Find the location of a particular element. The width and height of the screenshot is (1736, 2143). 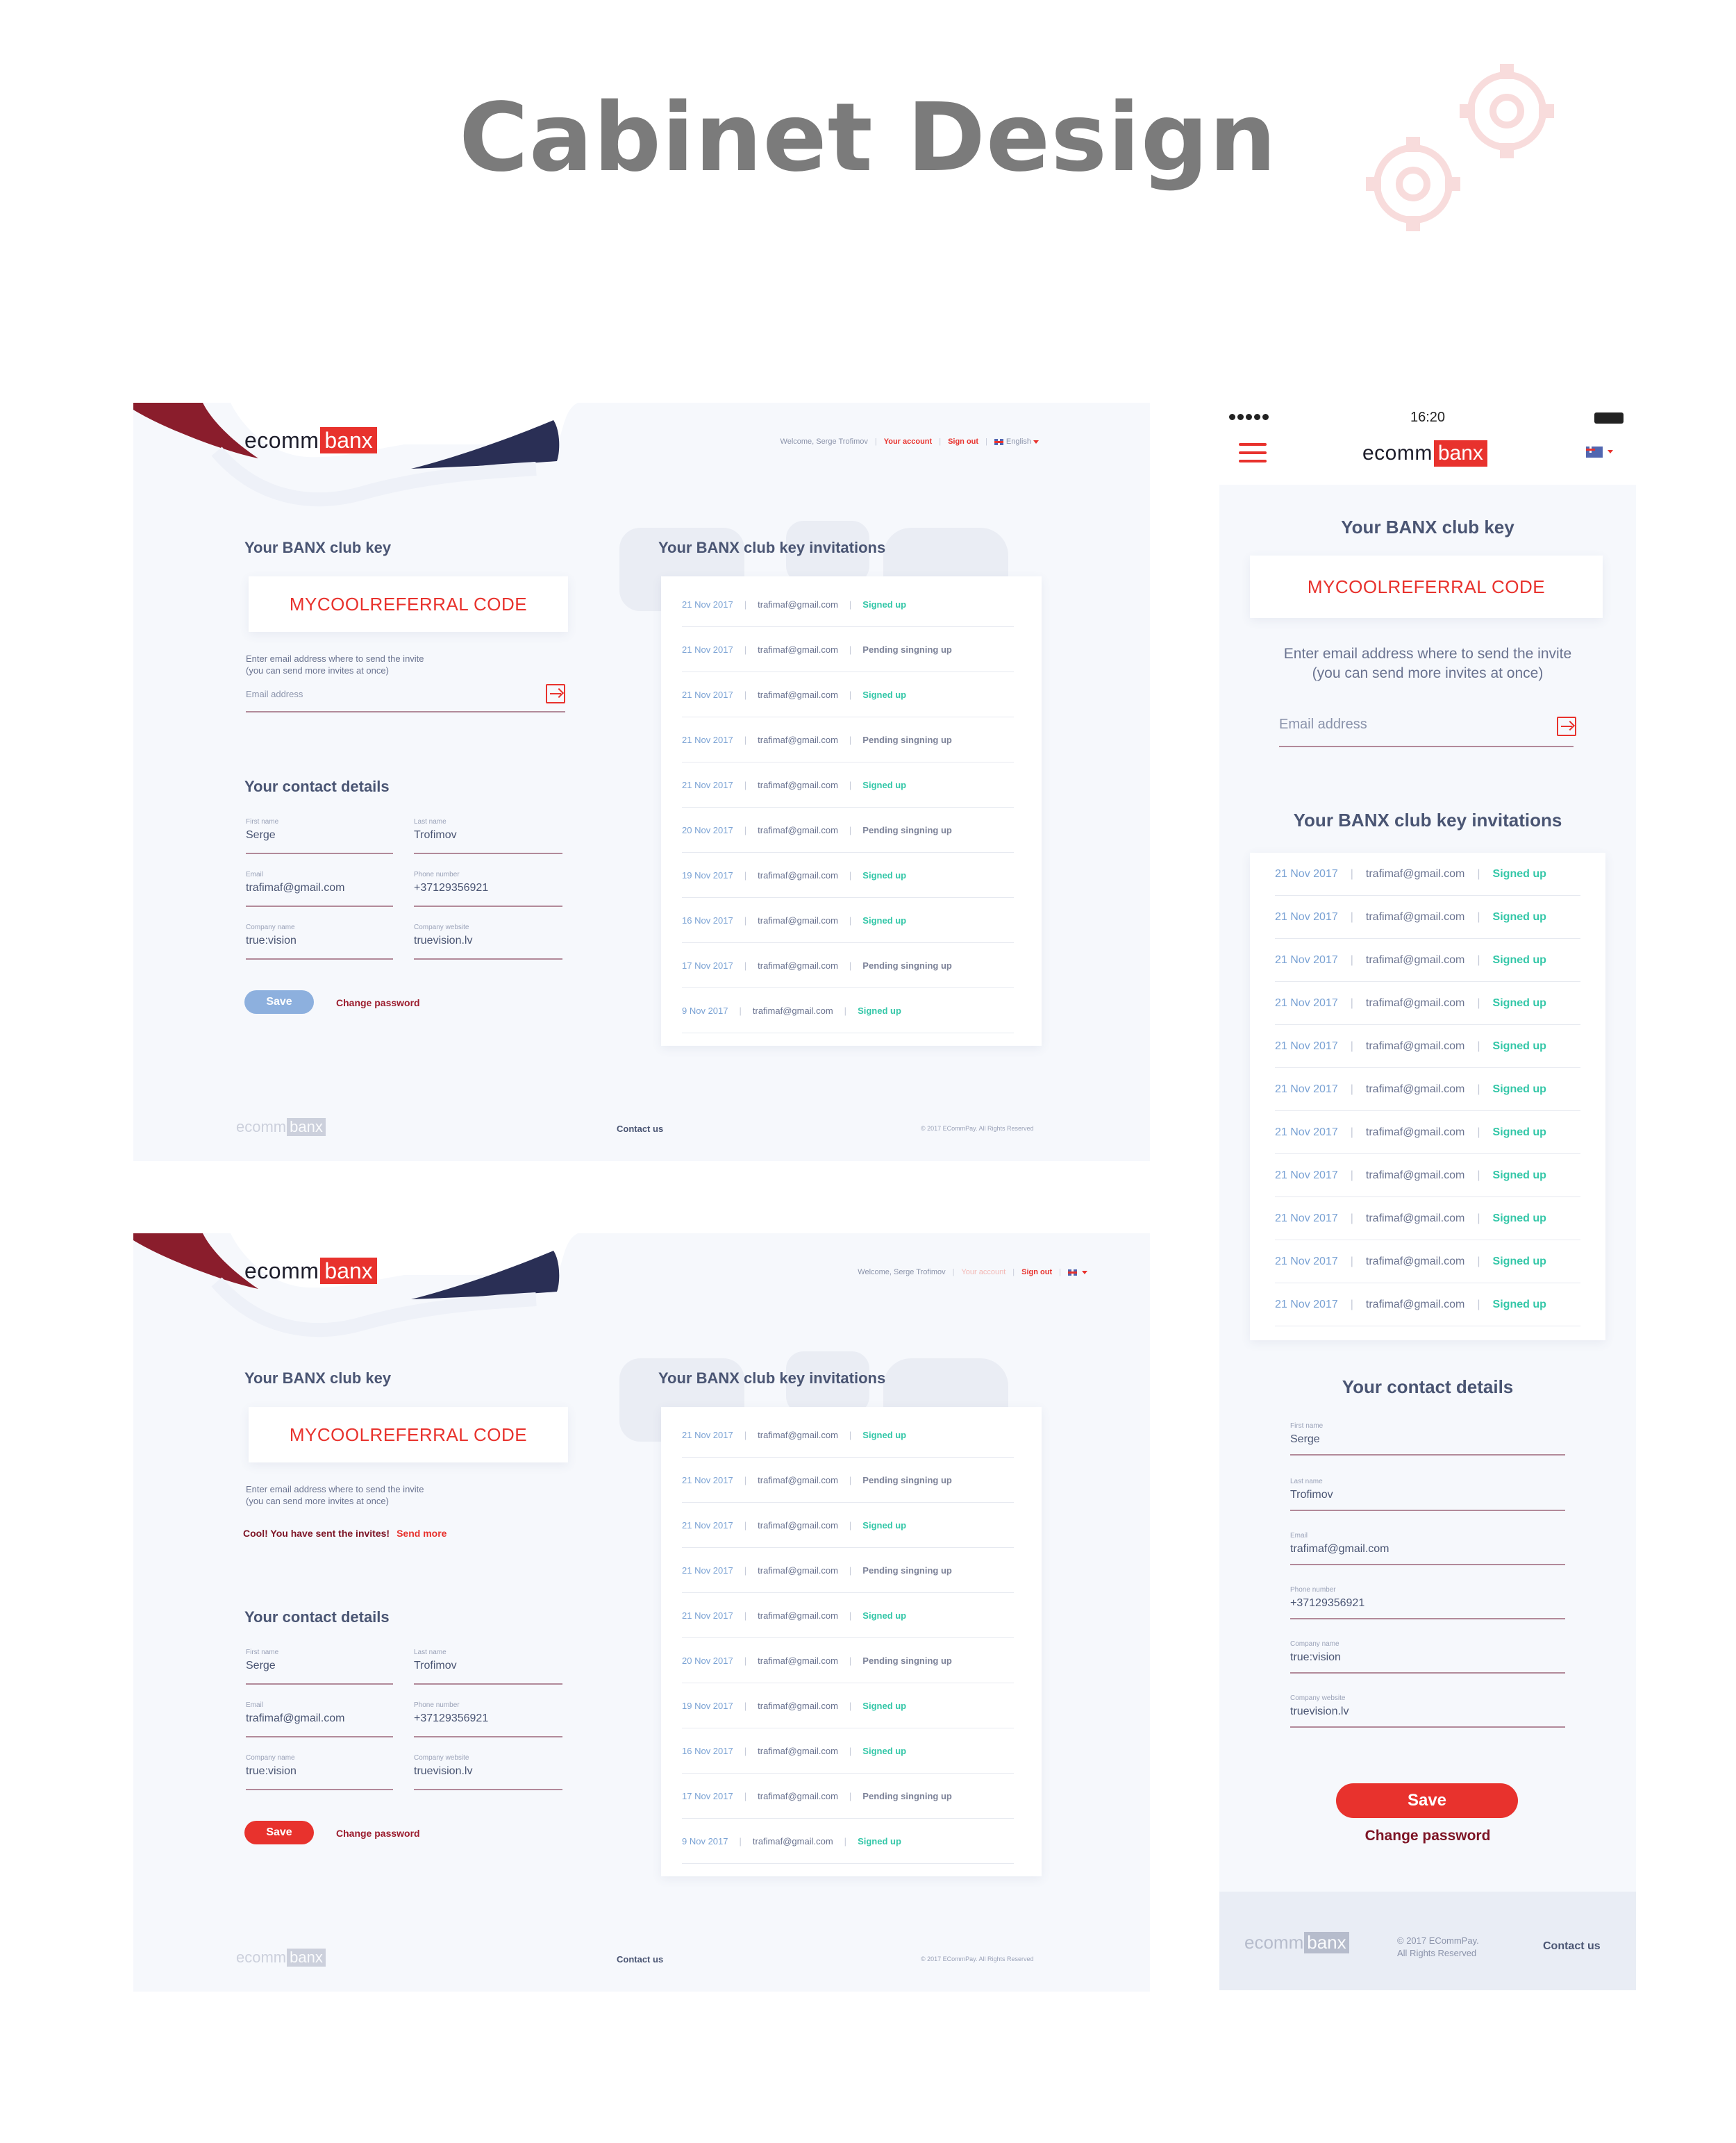

invitation-row: 19 Nov 2017 | trafimaf@gmail.com | Signed up is located at coordinates (848, 1705).